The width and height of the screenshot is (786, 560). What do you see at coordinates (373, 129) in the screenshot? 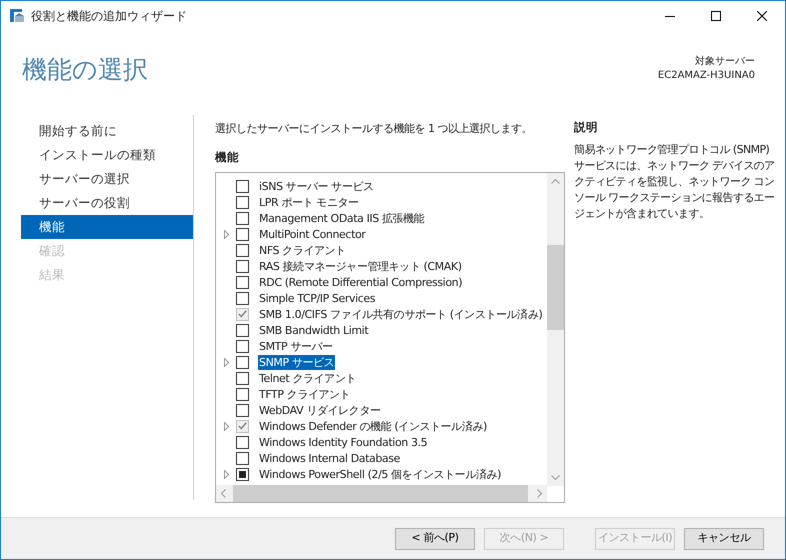
I see `instruction-text: 選択したサーバーにインストールする機能を 1 つ以上選択します。` at bounding box center [373, 129].